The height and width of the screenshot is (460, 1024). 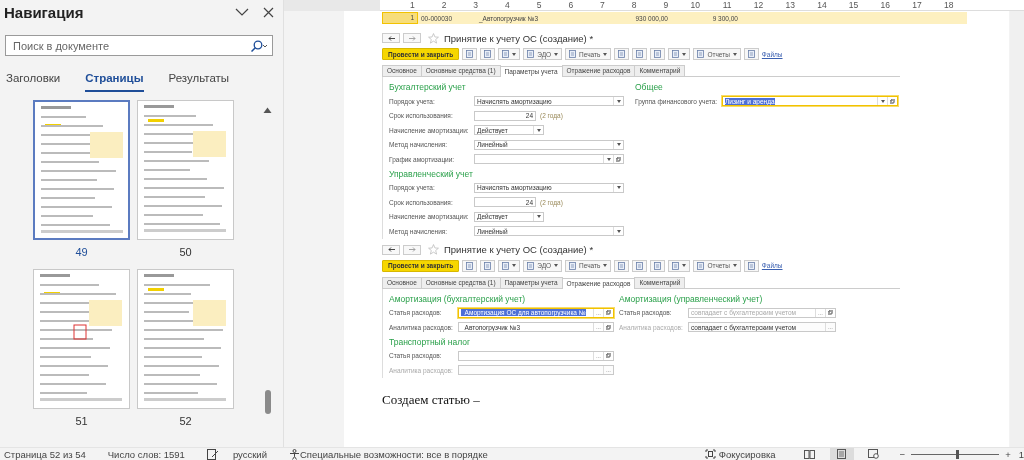 I want to click on section-title: Амортизация (бухгалтерский учет), so click(x=458, y=298).